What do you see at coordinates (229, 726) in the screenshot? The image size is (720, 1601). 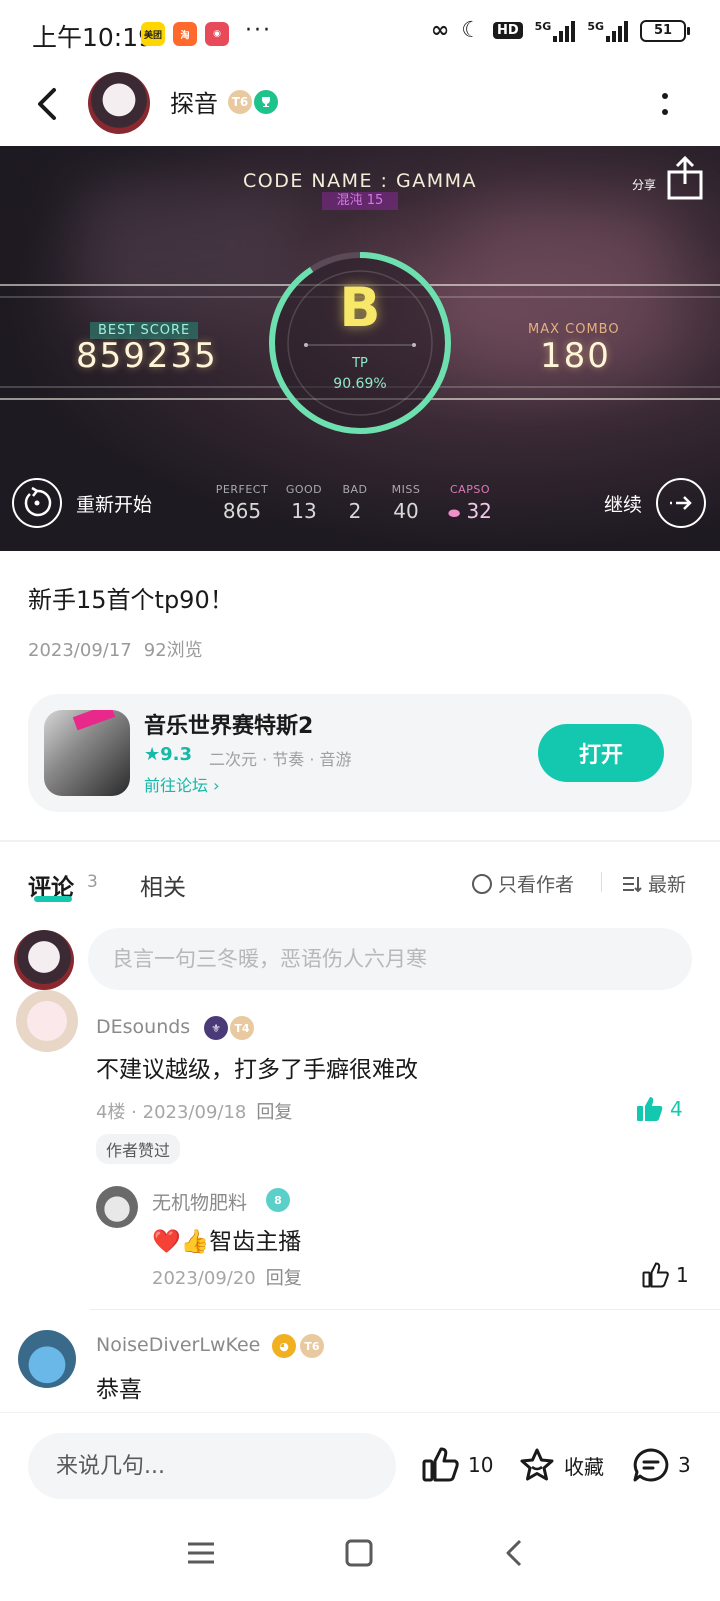 I see `game-name: 音乐世界赛特斯2` at bounding box center [229, 726].